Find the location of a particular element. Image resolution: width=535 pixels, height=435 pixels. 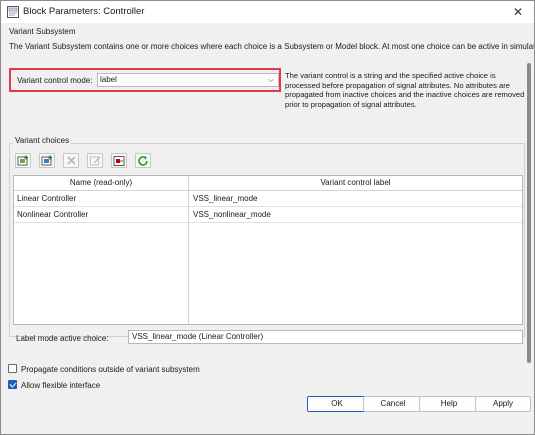

label-mode-label: Label mode active choice: is located at coordinates (62, 338).